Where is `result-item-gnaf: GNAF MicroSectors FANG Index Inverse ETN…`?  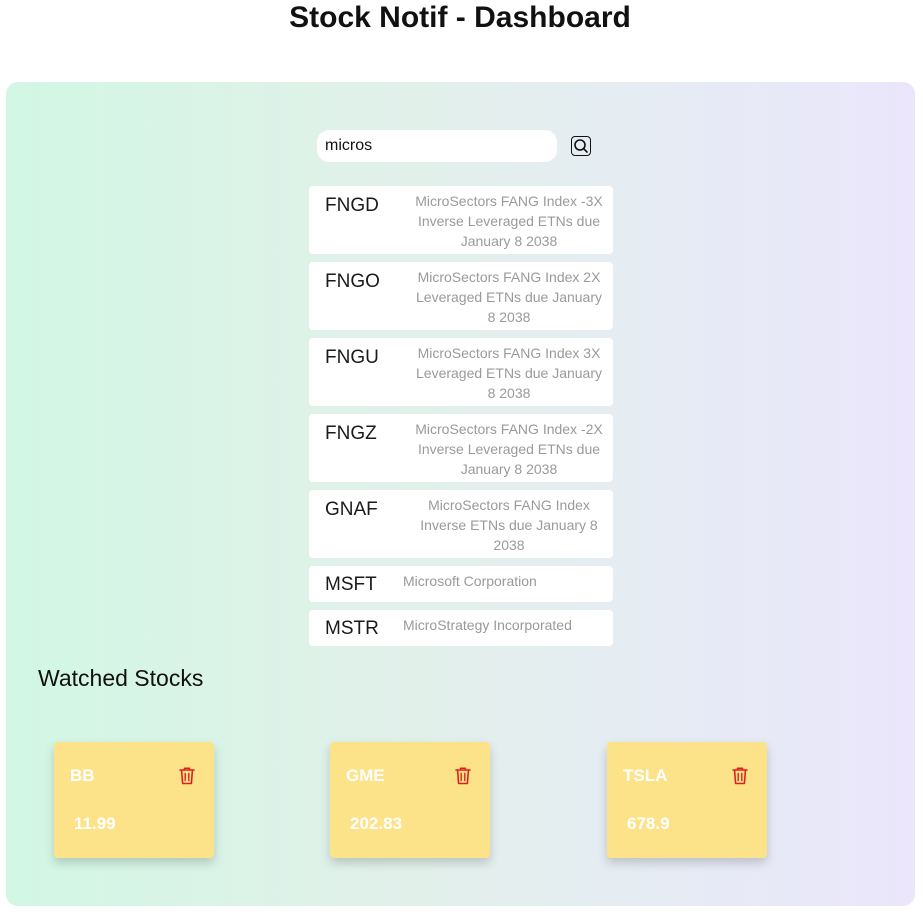 result-item-gnaf: GNAF MicroSectors FANG Index Inverse ETN… is located at coordinates (461, 524).